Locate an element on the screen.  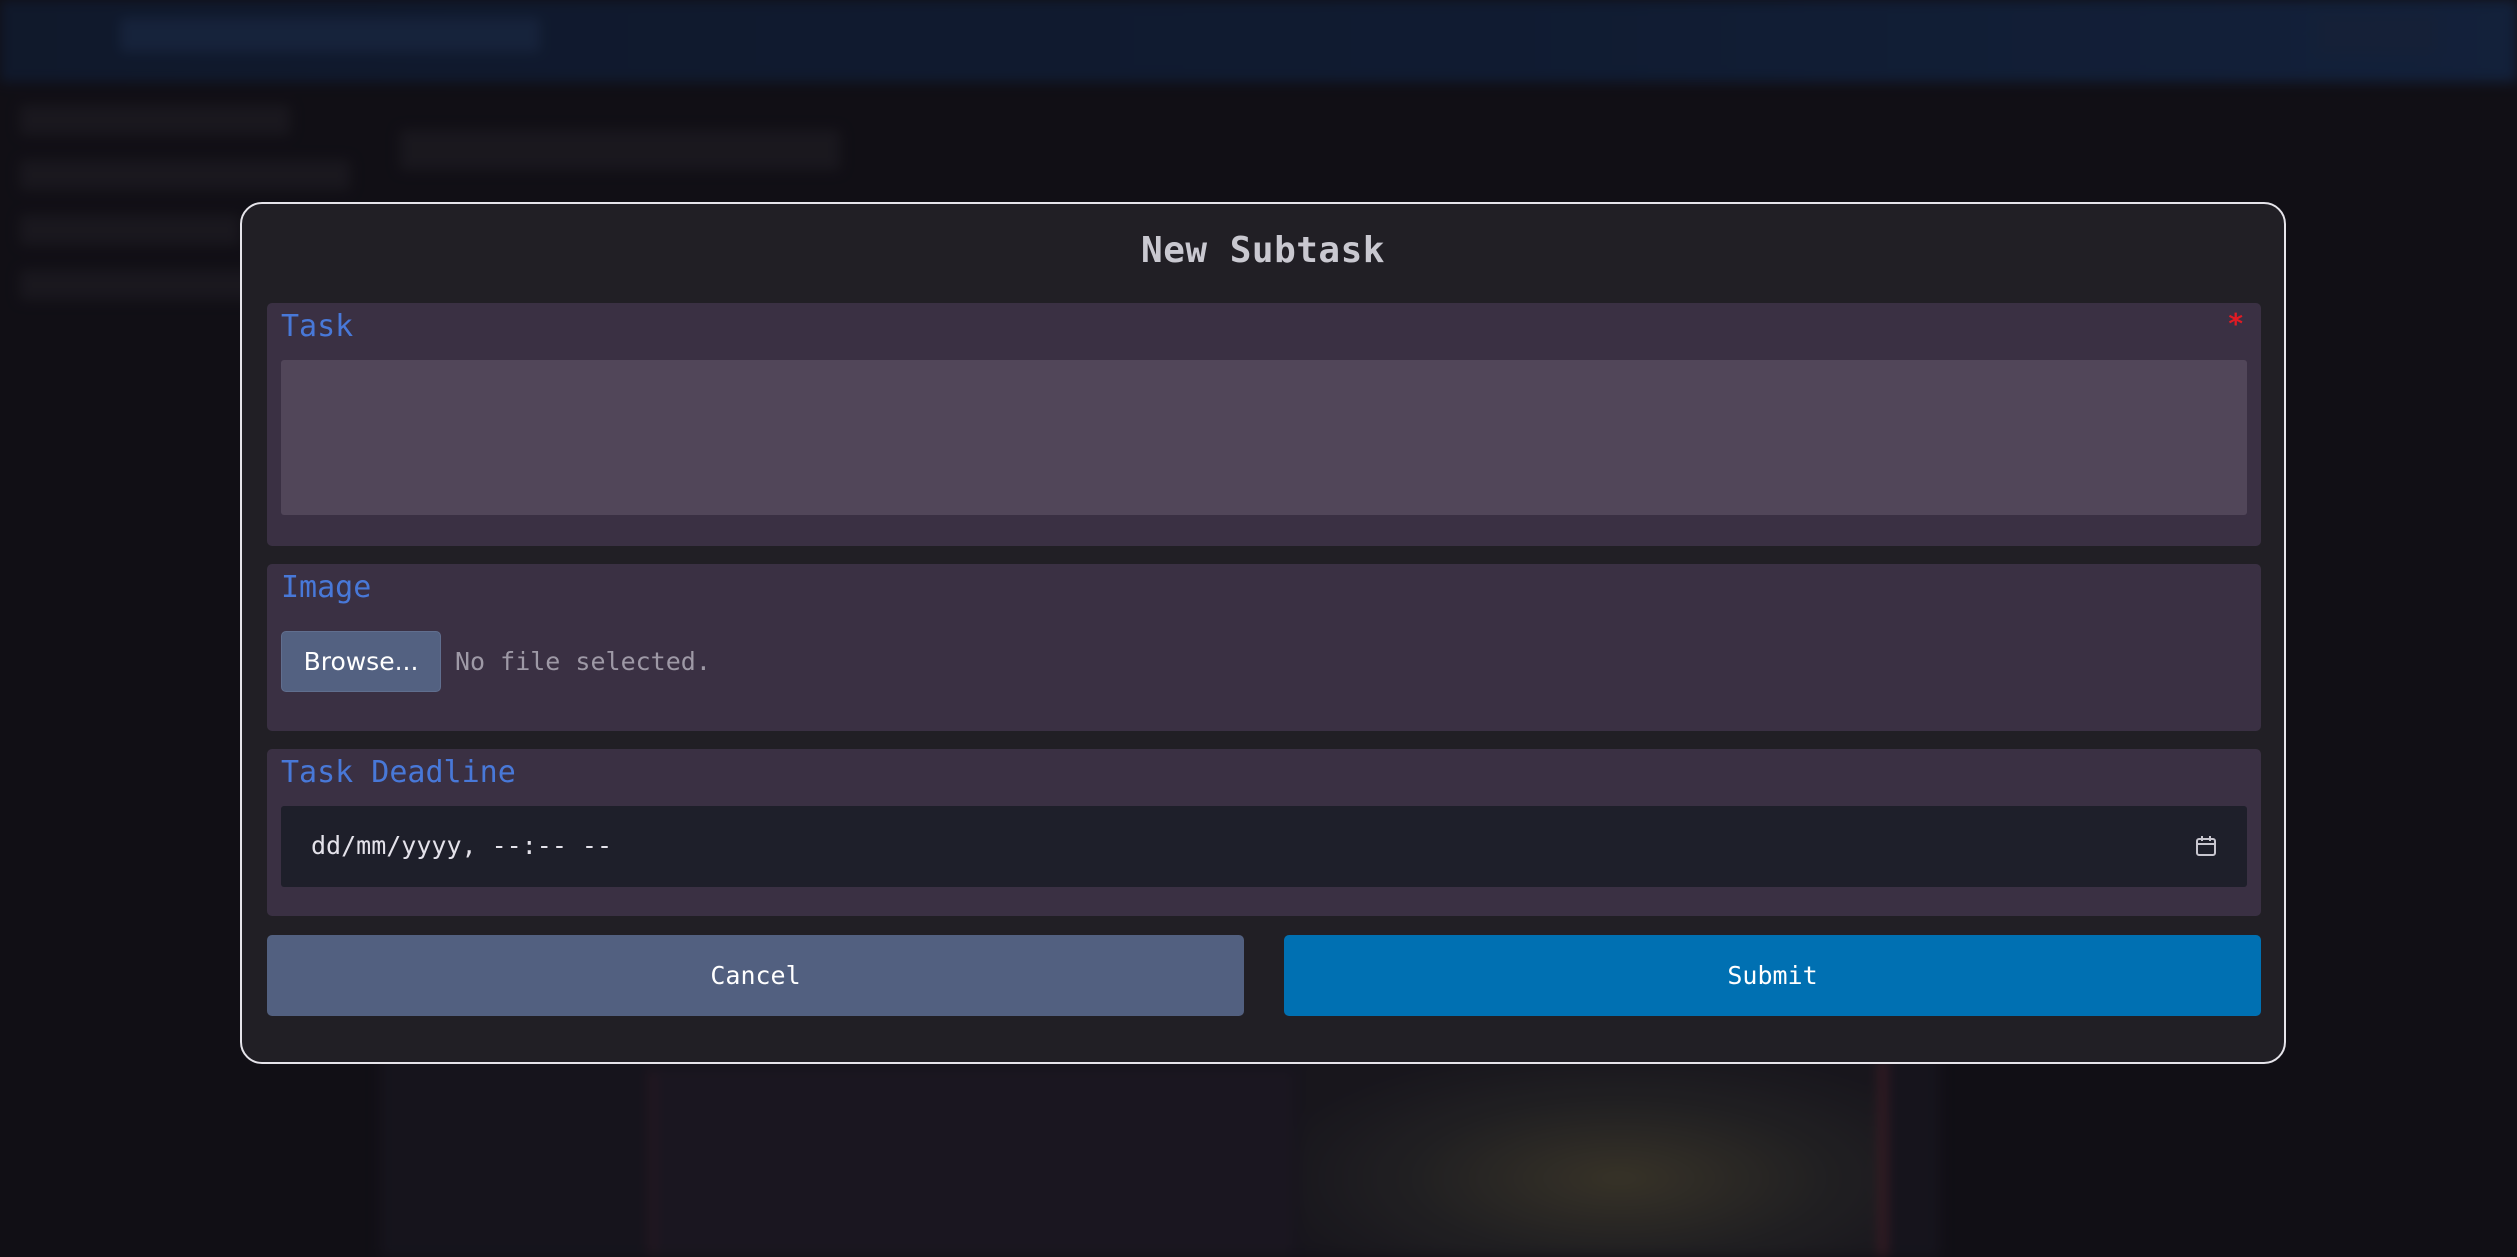
cancel-button: Cancel is located at coordinates (755, 975).